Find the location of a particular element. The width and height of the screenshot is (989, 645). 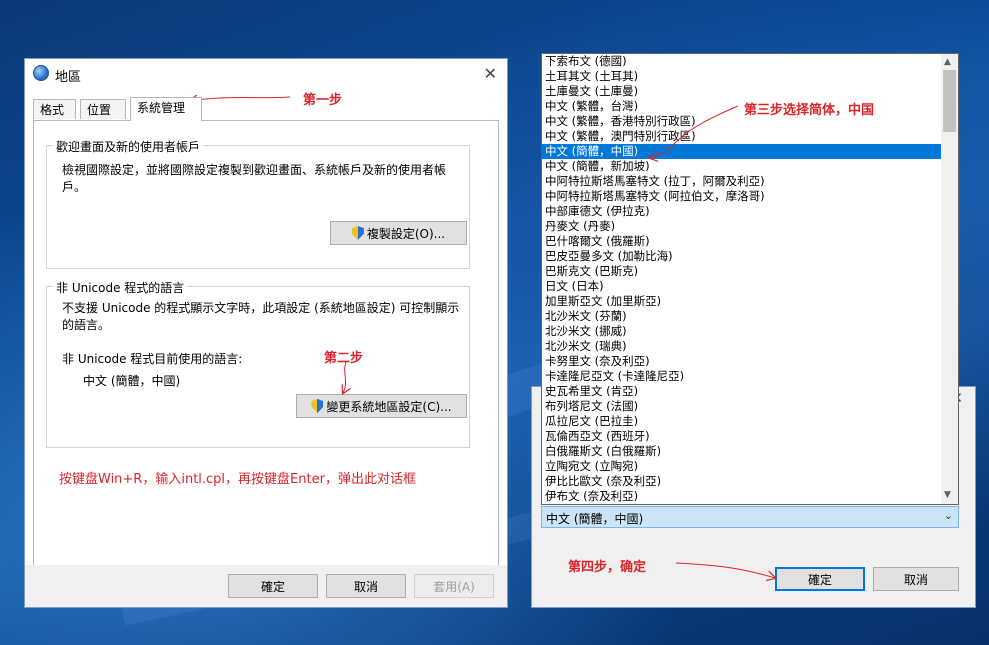

annotation-step4: 第四步，确定 is located at coordinates (607, 567).